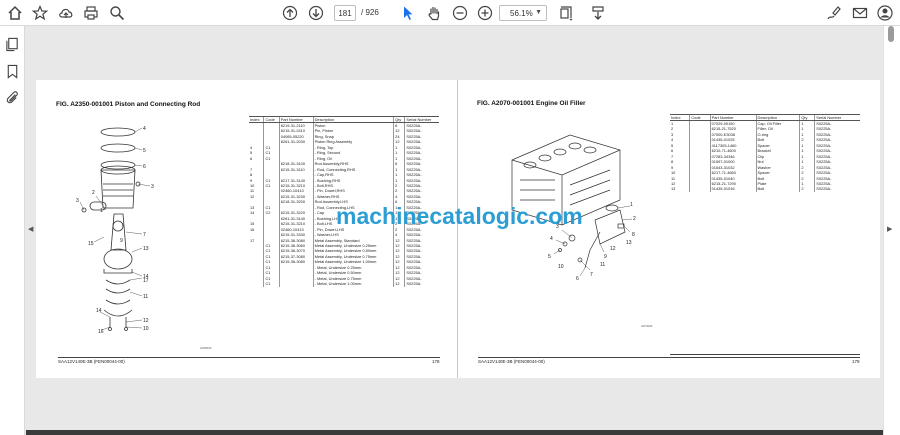 The image size is (900, 435). What do you see at coordinates (889, 229) in the screenshot?
I see `collapse-right-pane-icon: ▶` at bounding box center [889, 229].